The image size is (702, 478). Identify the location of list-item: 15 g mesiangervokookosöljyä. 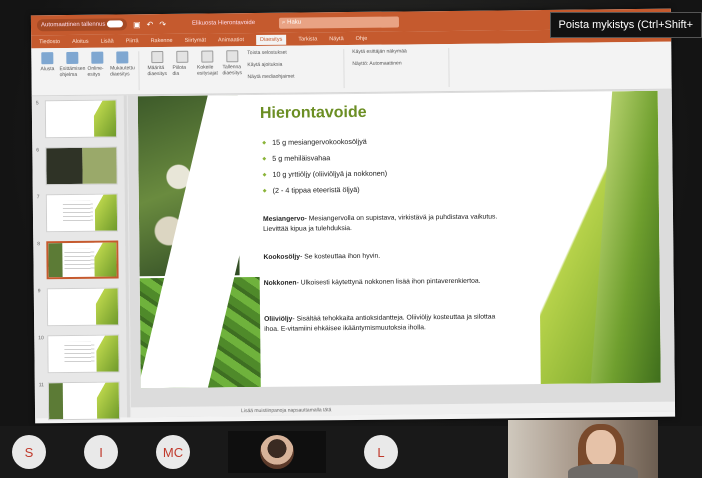
(324, 142).